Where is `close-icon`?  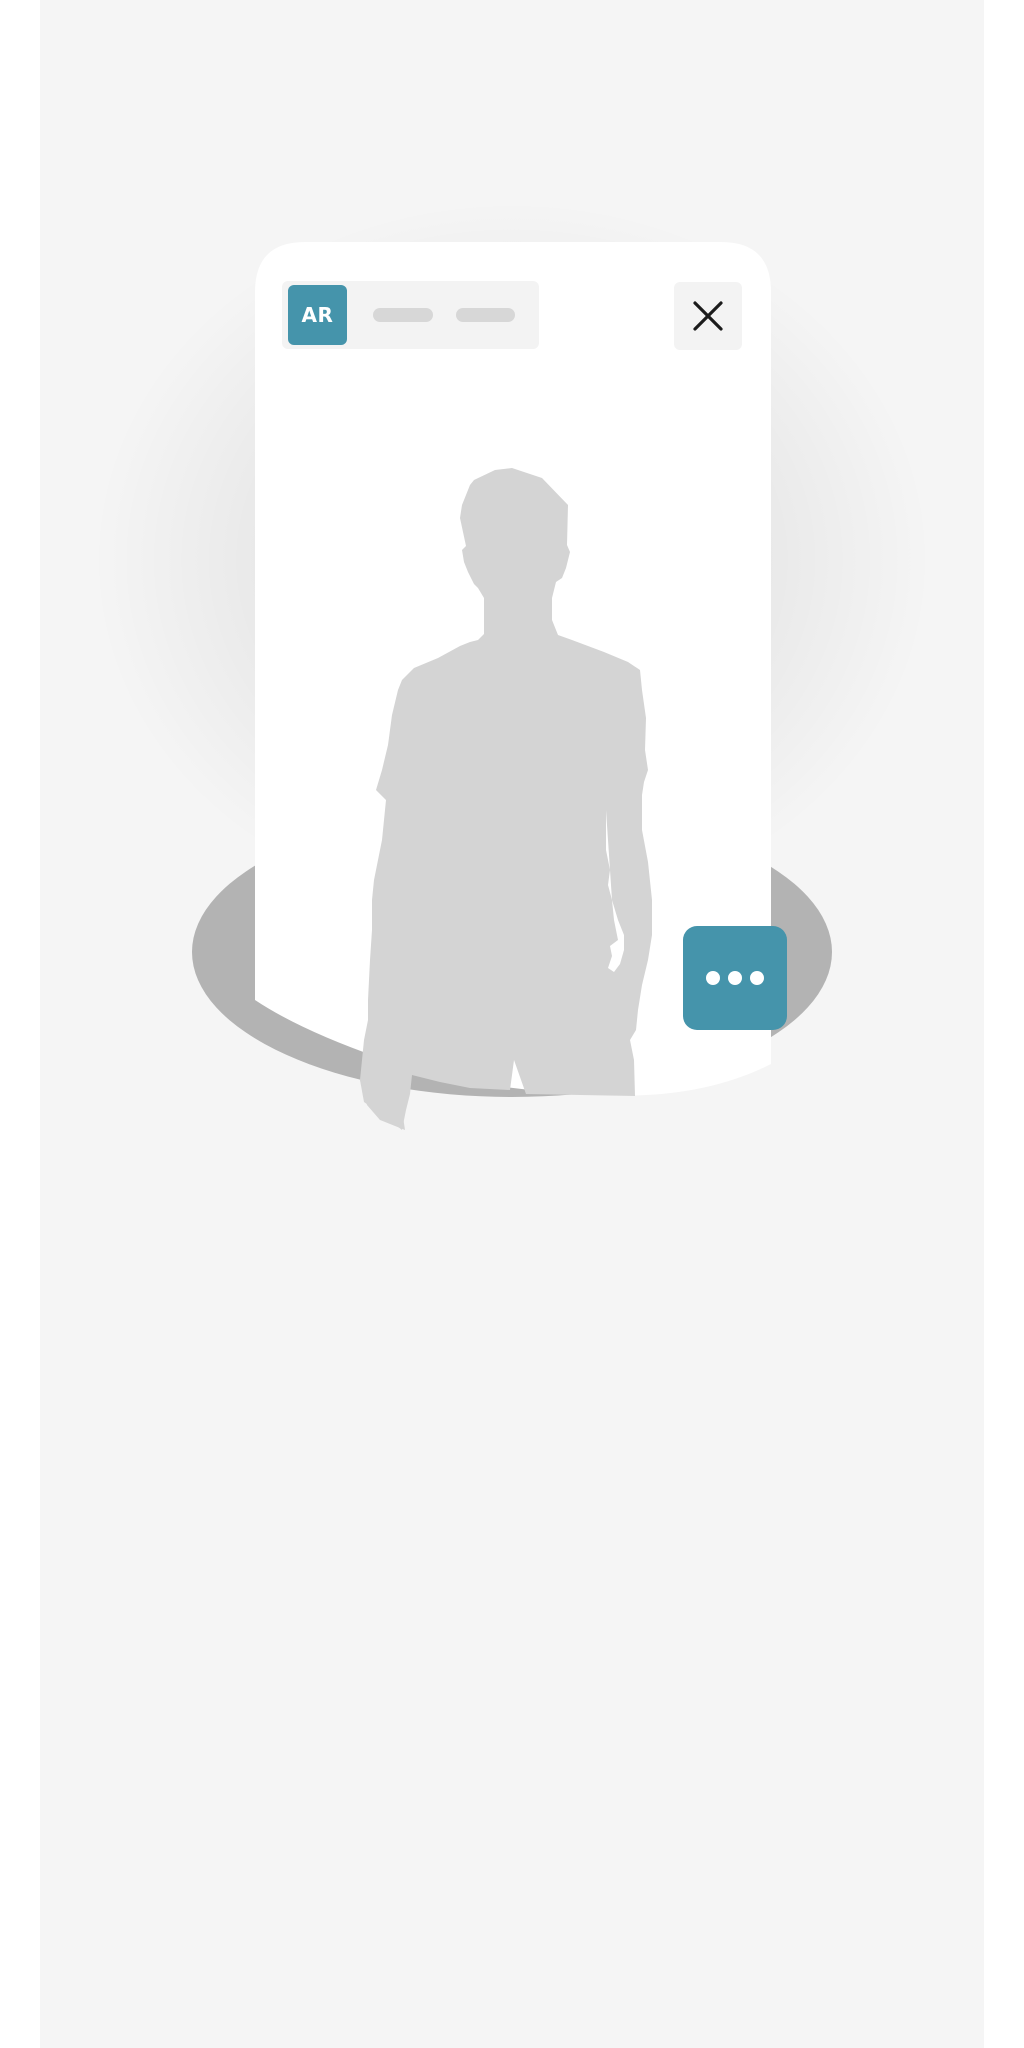
close-icon is located at coordinates (708, 316).